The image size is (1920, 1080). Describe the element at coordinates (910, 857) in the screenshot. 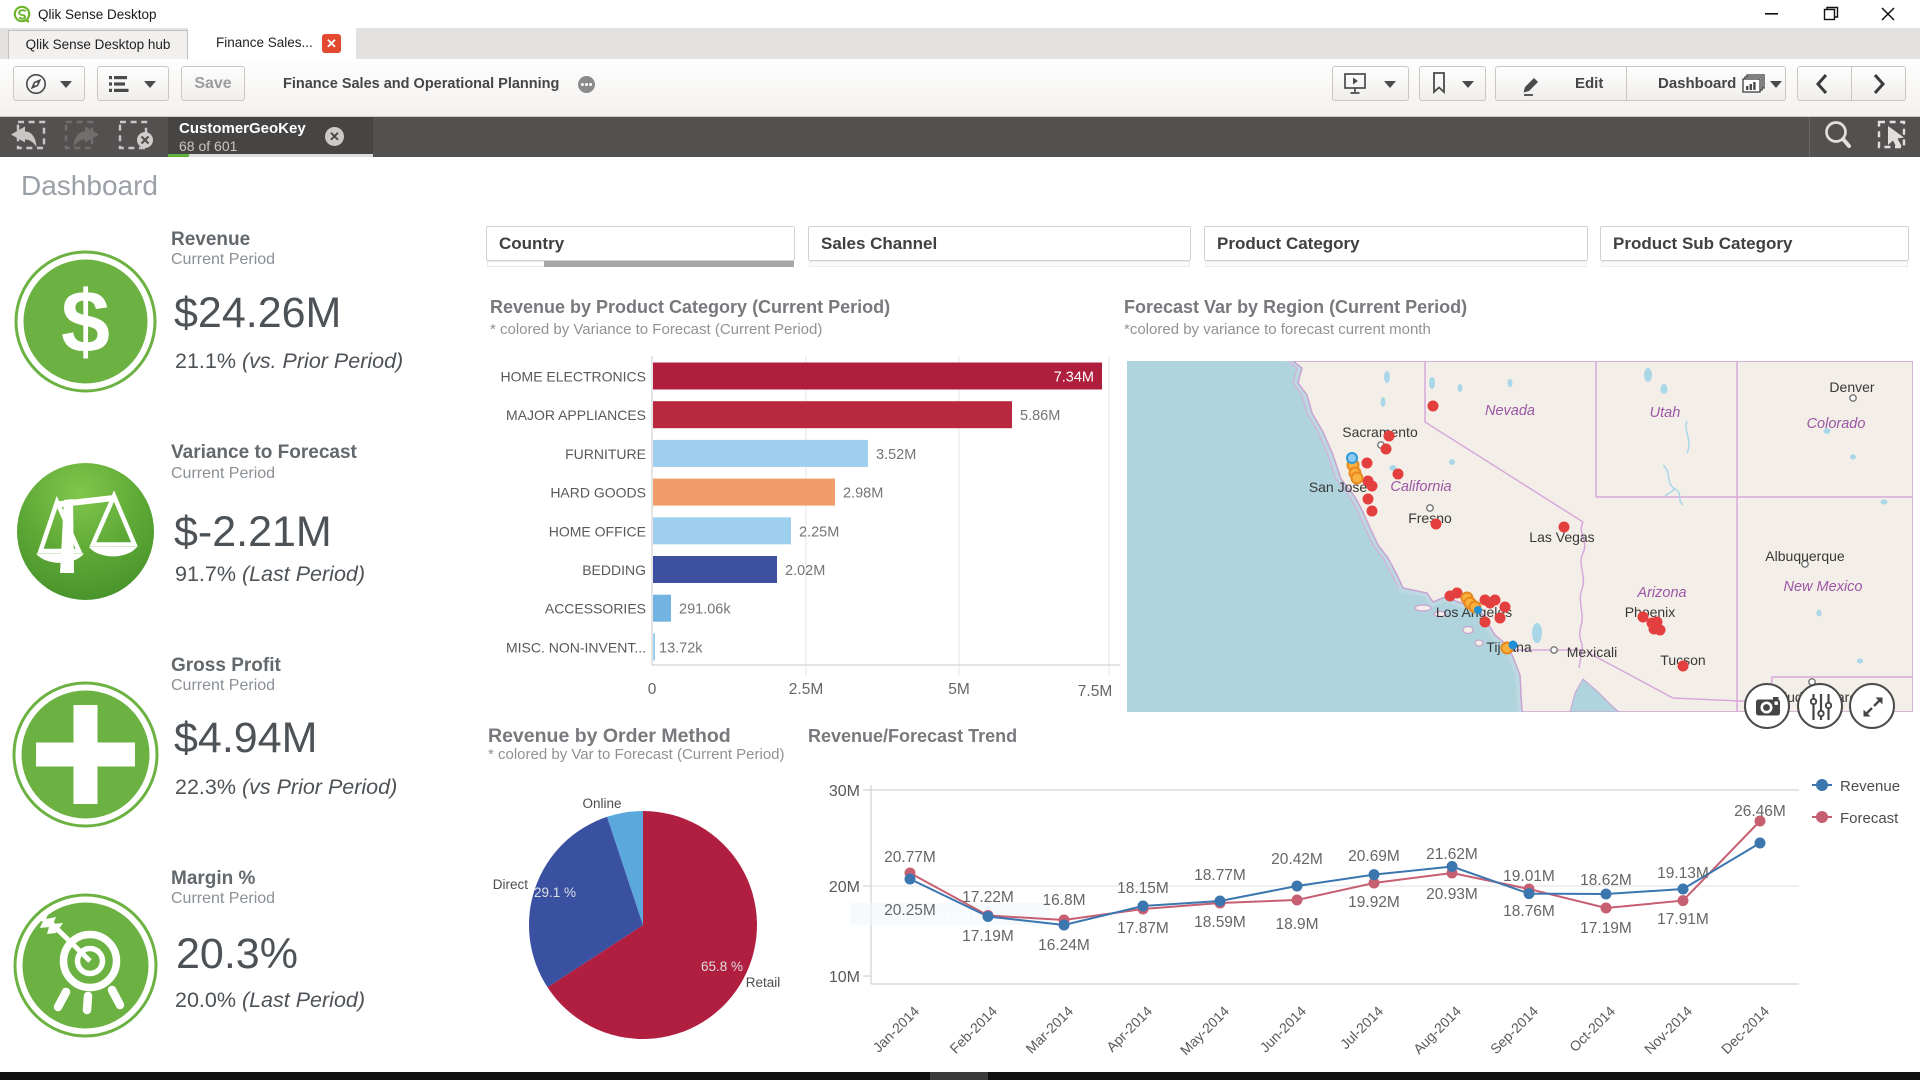

I see `svg-text: 20.77M` at that location.